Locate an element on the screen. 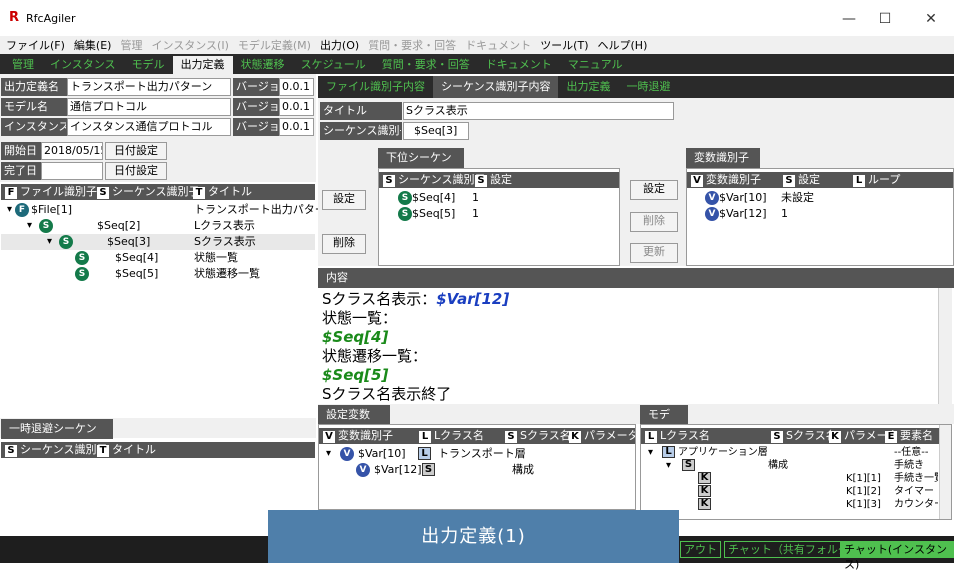 This screenshot has width=954, height=572. var-set-button: 設定 is located at coordinates (654, 190).